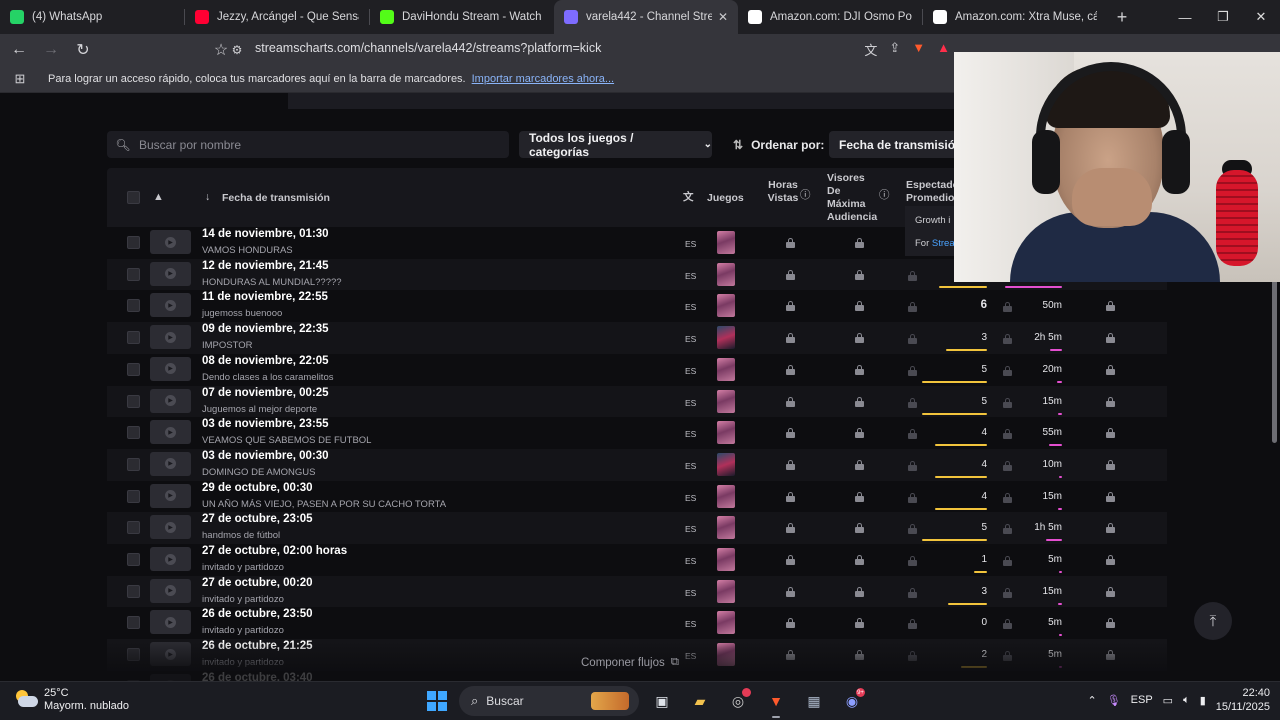 This screenshot has width=1280, height=720. Describe the element at coordinates (71, 700) in the screenshot. I see `weather-widget: 25°C Mayorm. nublado` at that location.